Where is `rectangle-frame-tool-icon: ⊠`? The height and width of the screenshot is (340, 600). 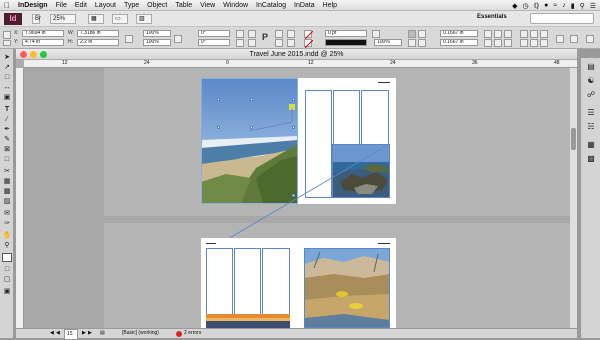 rectangle-frame-tool-icon: ⊠ is located at coordinates (7, 149).